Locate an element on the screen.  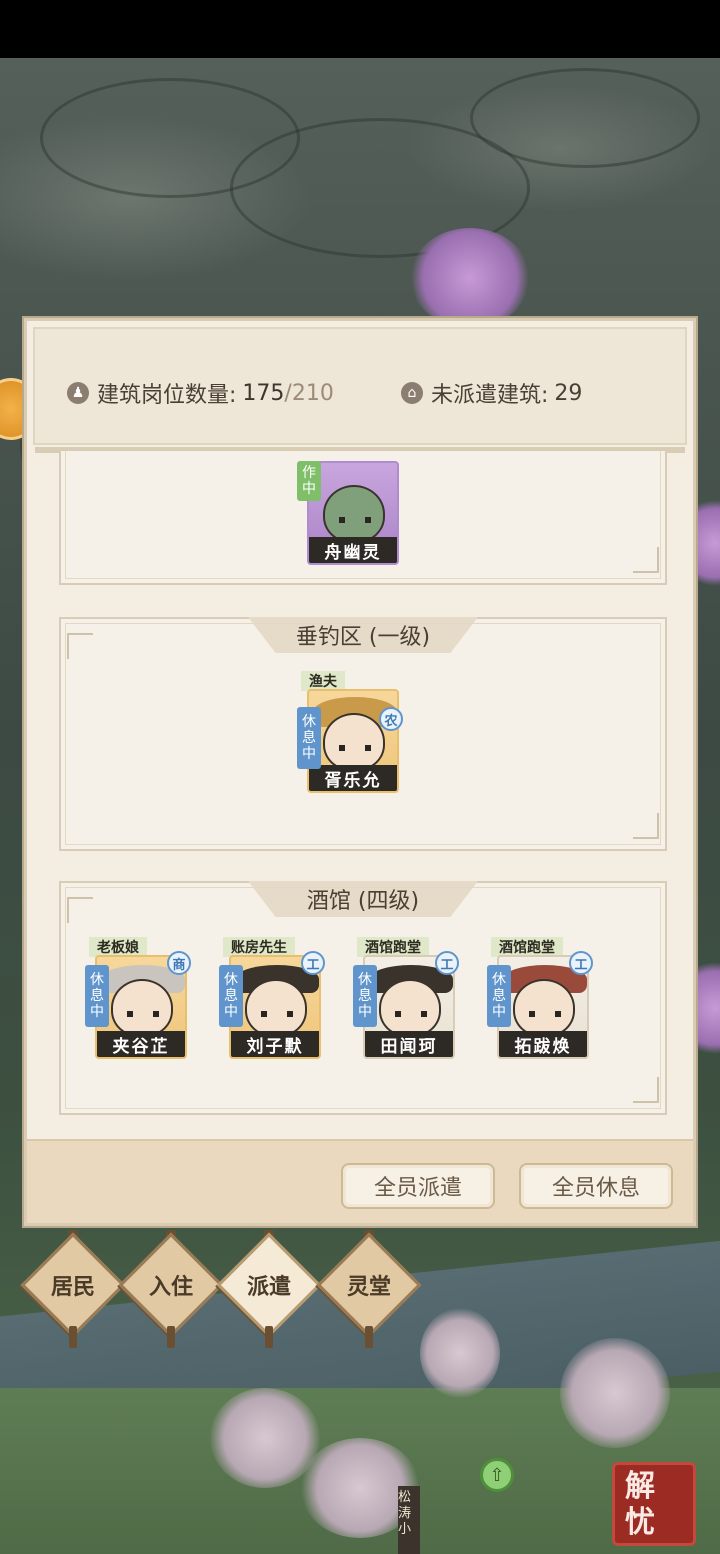
building-slots-stat: ♟ 建筑岗位数量: 175 / 210 is located at coordinates (200, 393).